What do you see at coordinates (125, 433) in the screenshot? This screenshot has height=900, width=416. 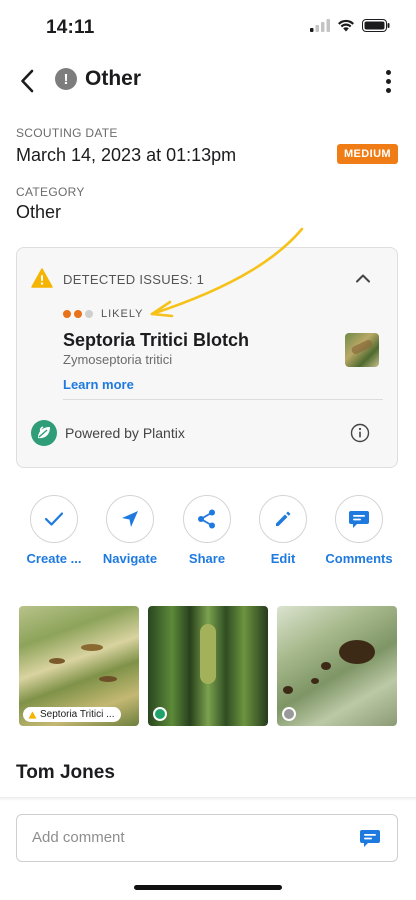 I see `powered-by-text: Powered by Plantix` at bounding box center [125, 433].